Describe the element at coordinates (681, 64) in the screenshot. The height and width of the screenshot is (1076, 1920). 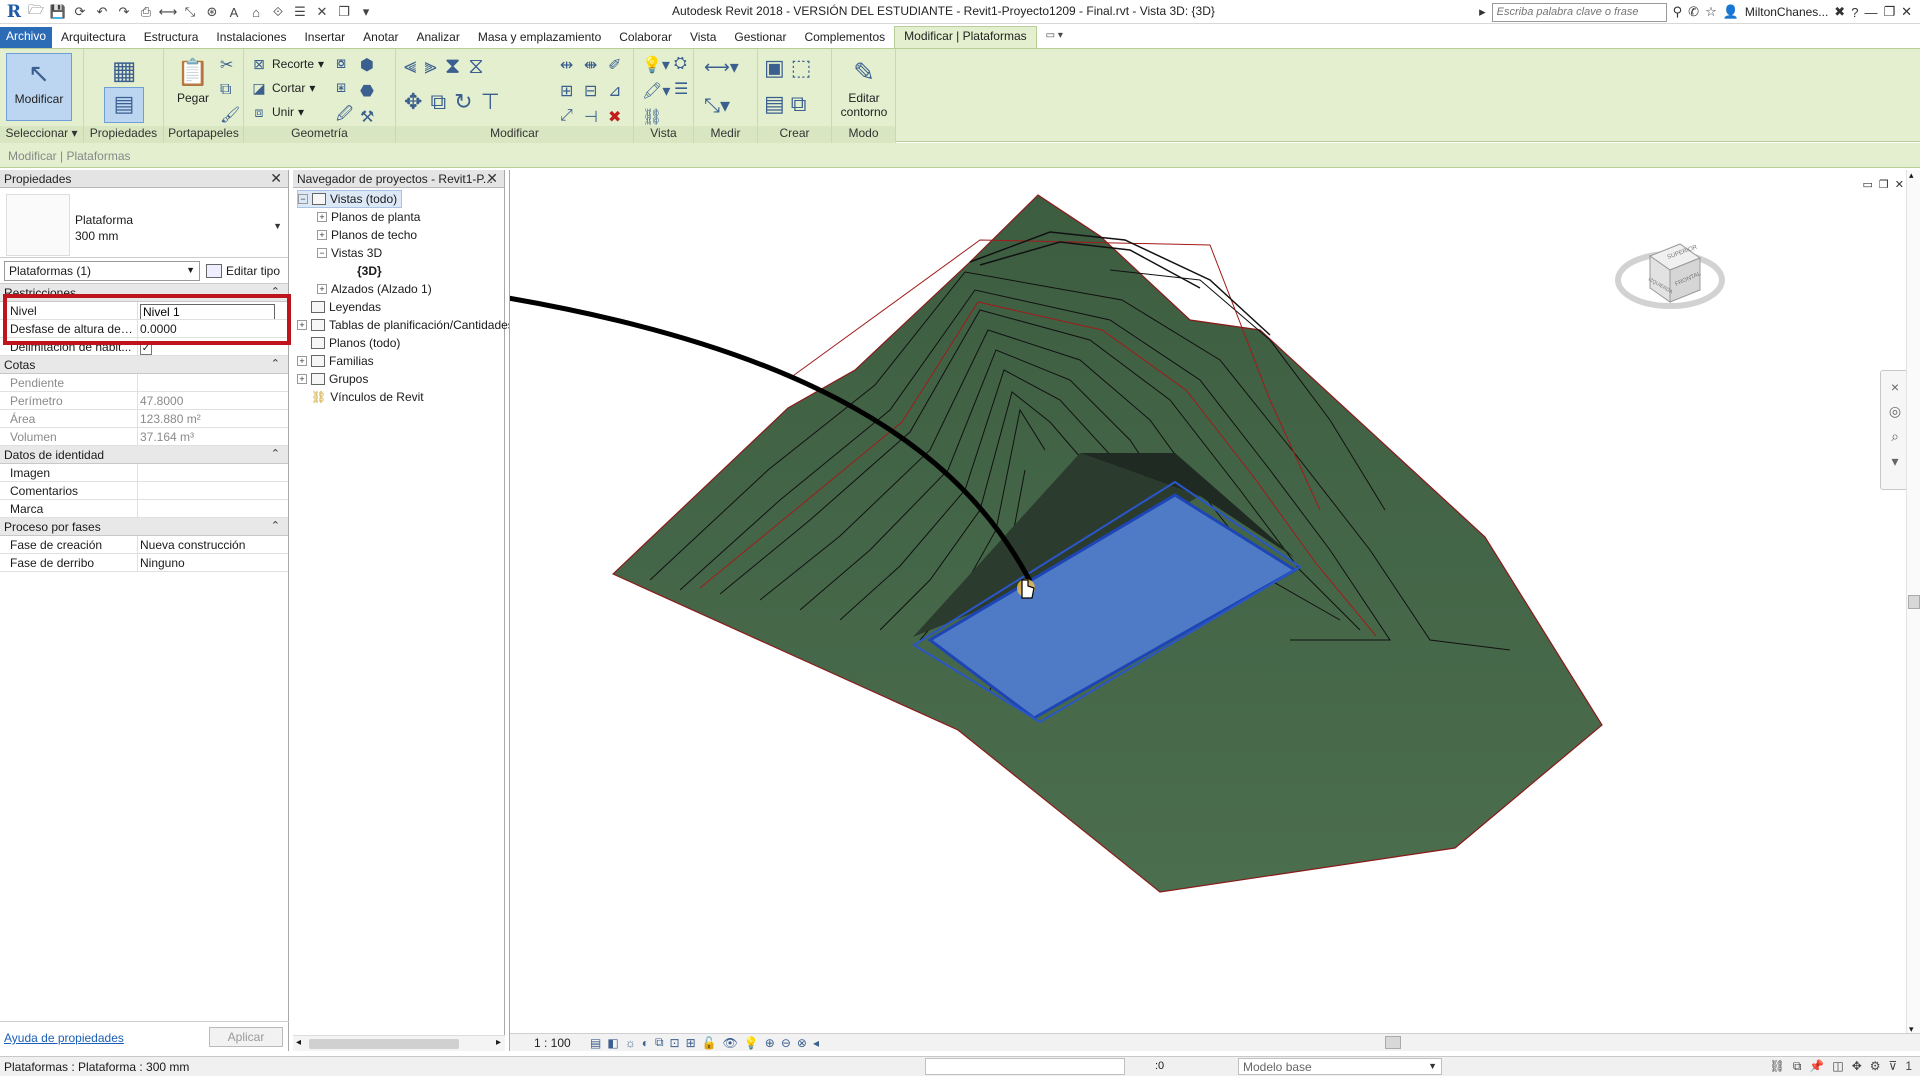
I see `isolate-icon: ⛭` at that location.